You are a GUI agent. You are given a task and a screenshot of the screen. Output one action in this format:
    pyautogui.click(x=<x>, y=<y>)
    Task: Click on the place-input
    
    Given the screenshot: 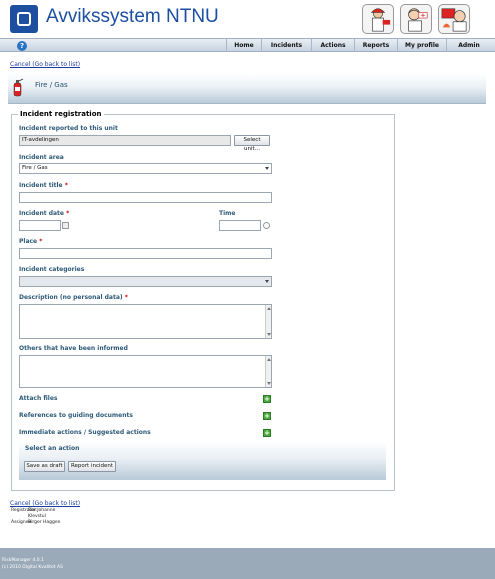 What is the action you would take?
    pyautogui.click(x=145, y=253)
    